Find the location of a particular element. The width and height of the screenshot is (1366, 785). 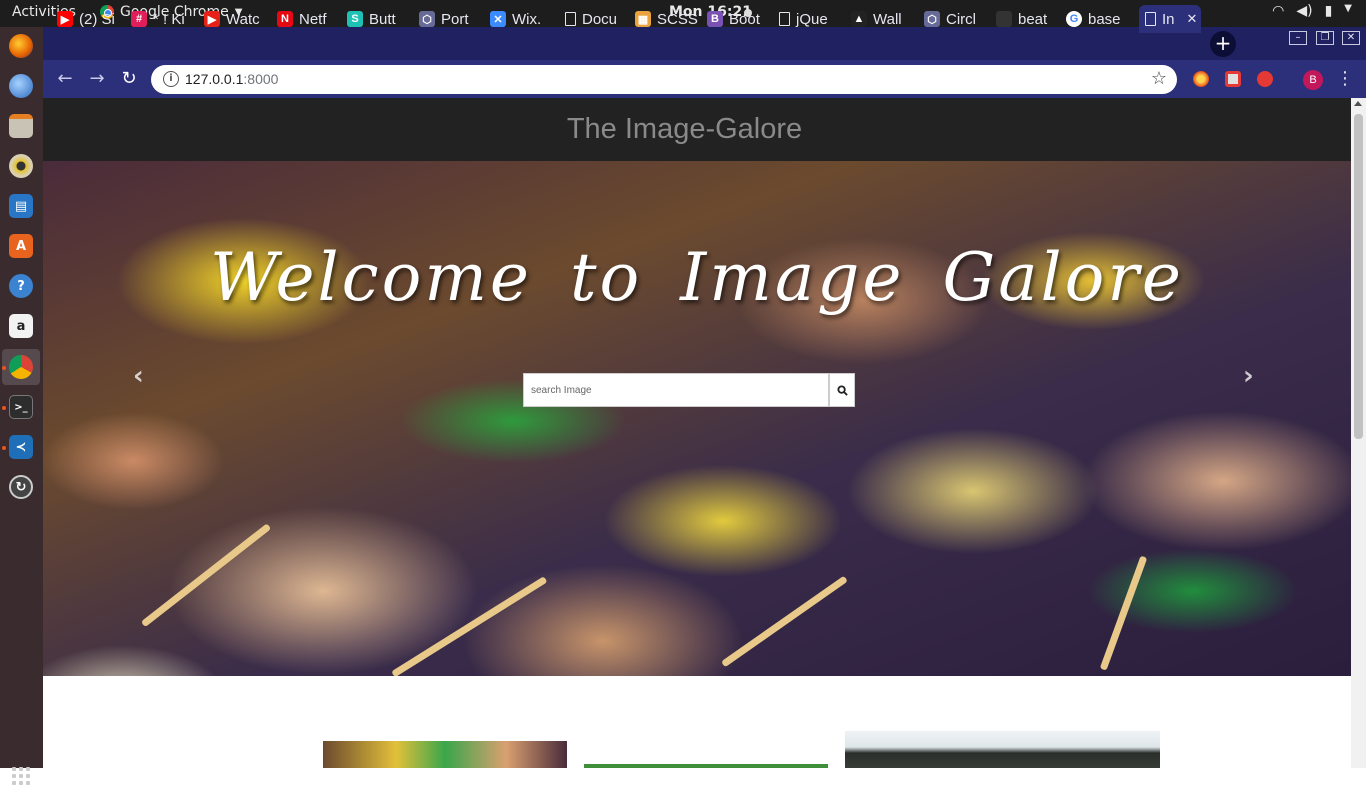

tab-label: Boot is located at coordinates (744, 19).